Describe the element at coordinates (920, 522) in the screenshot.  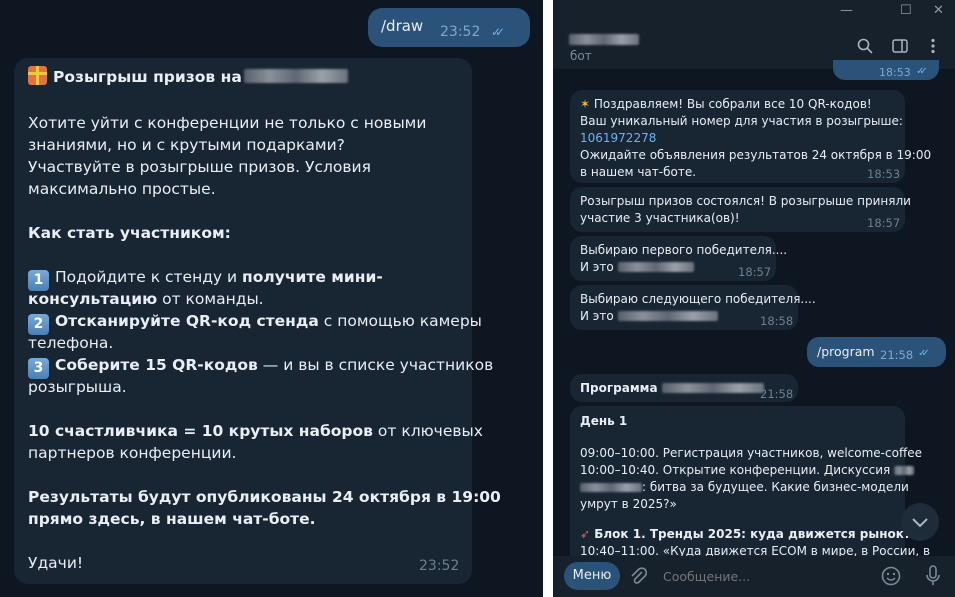
I see `scroll-down-button` at that location.